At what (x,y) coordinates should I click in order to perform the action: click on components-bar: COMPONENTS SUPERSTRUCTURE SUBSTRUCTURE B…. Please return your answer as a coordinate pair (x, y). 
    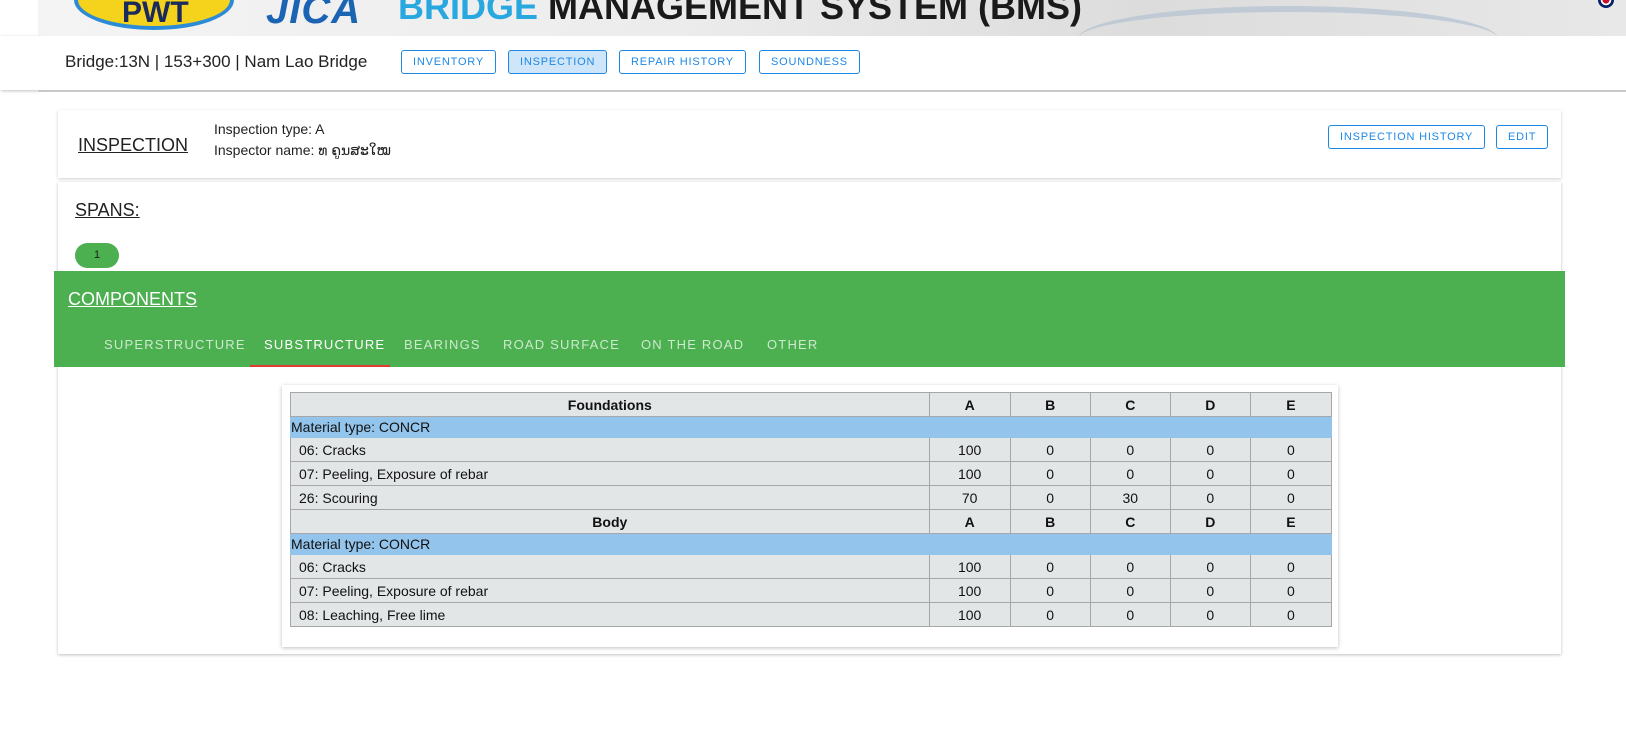
    Looking at the image, I should click on (809, 319).